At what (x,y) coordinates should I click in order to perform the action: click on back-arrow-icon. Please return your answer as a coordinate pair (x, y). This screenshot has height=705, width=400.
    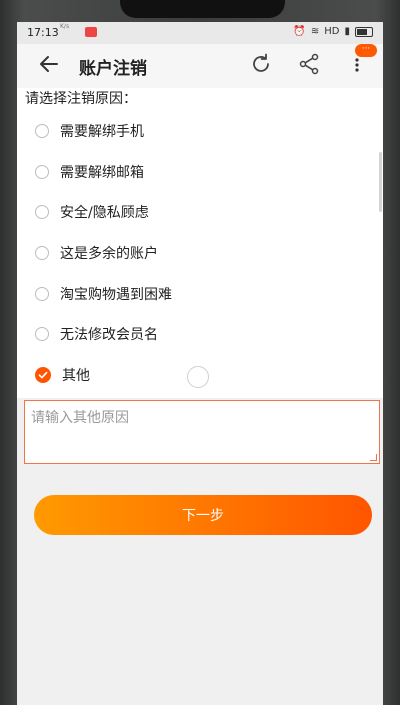
    Looking at the image, I should click on (49, 64).